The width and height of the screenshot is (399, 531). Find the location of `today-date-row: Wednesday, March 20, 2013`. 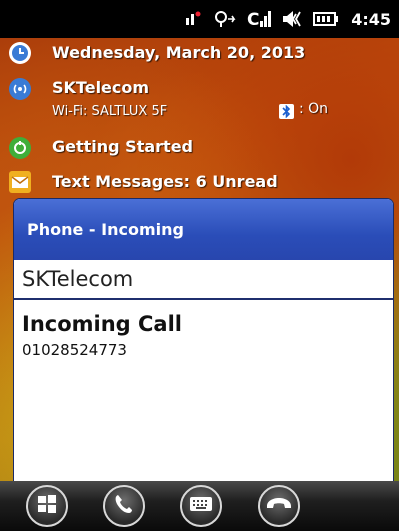

today-date-row: Wednesday, March 20, 2013 is located at coordinates (199, 53).